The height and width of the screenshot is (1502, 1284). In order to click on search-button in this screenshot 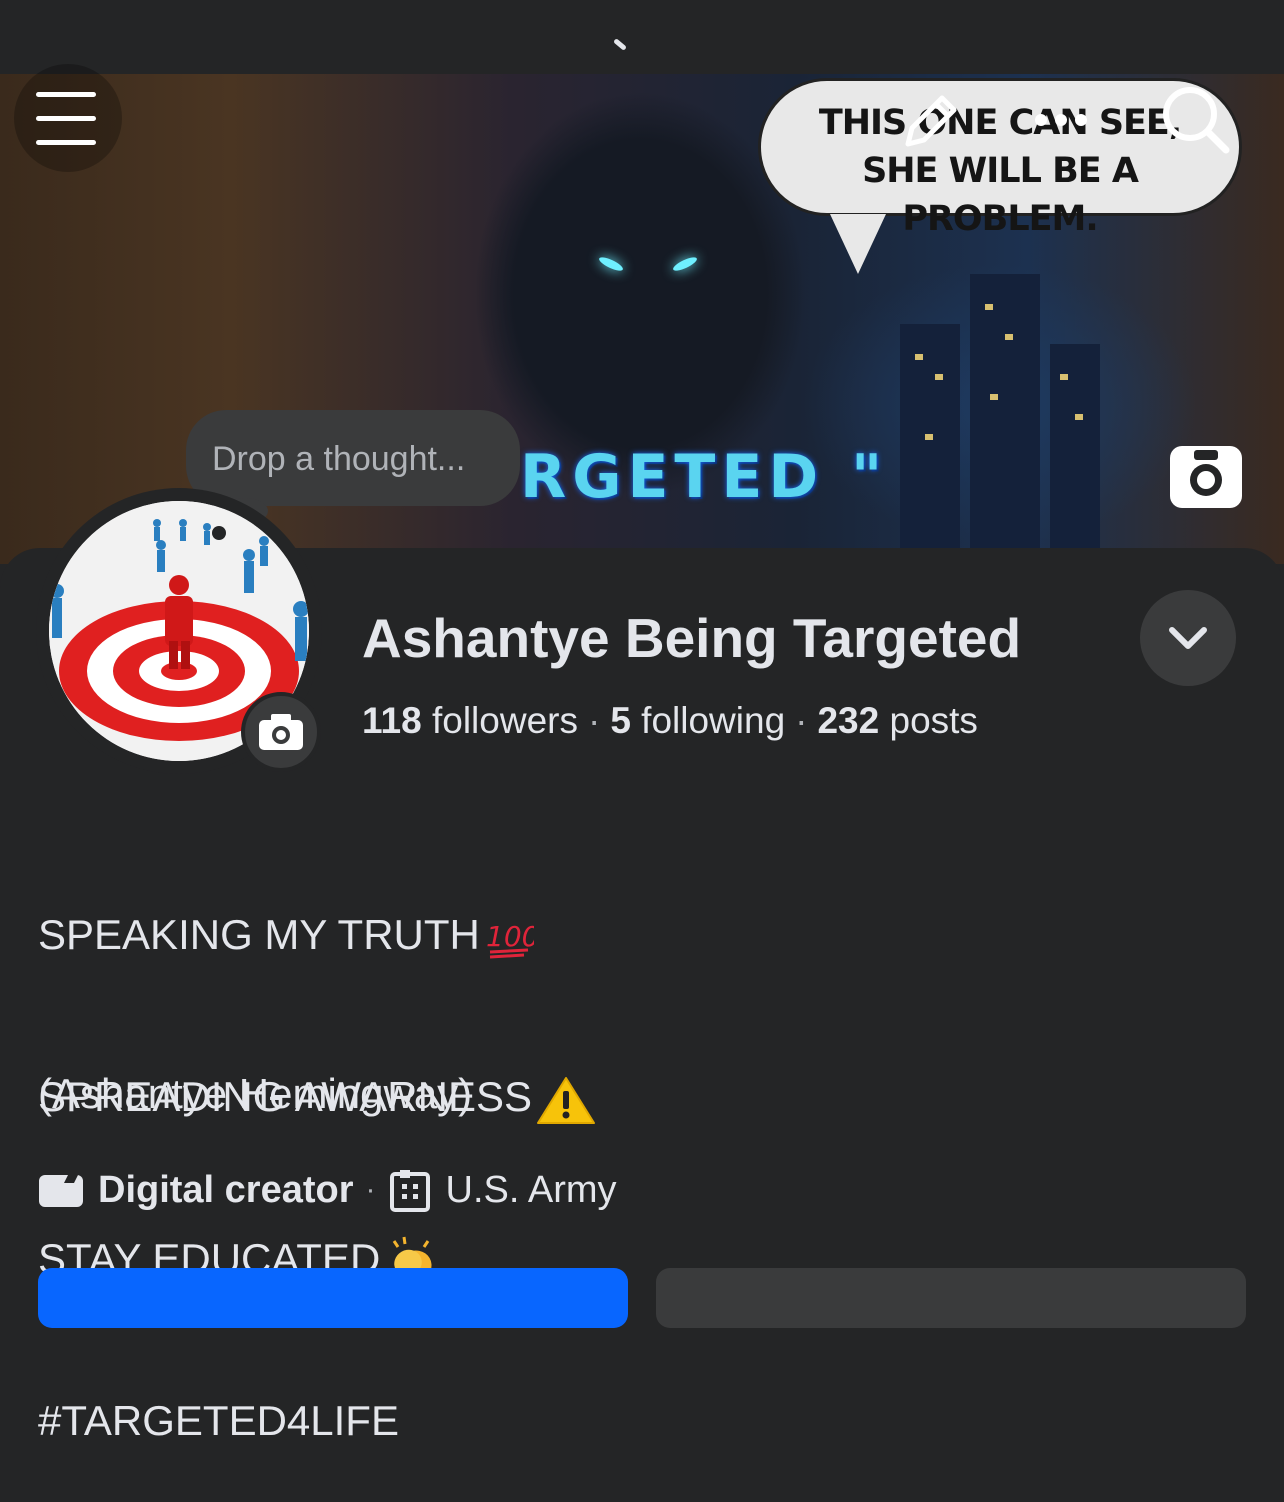, I will do `click(1195, 119)`.